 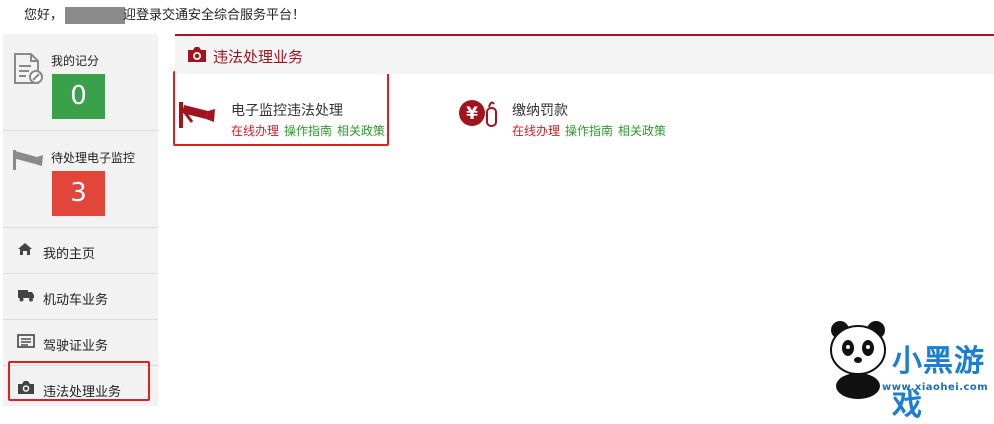 What do you see at coordinates (584, 54) in the screenshot?
I see `panel-header: 违法处理业务` at bounding box center [584, 54].